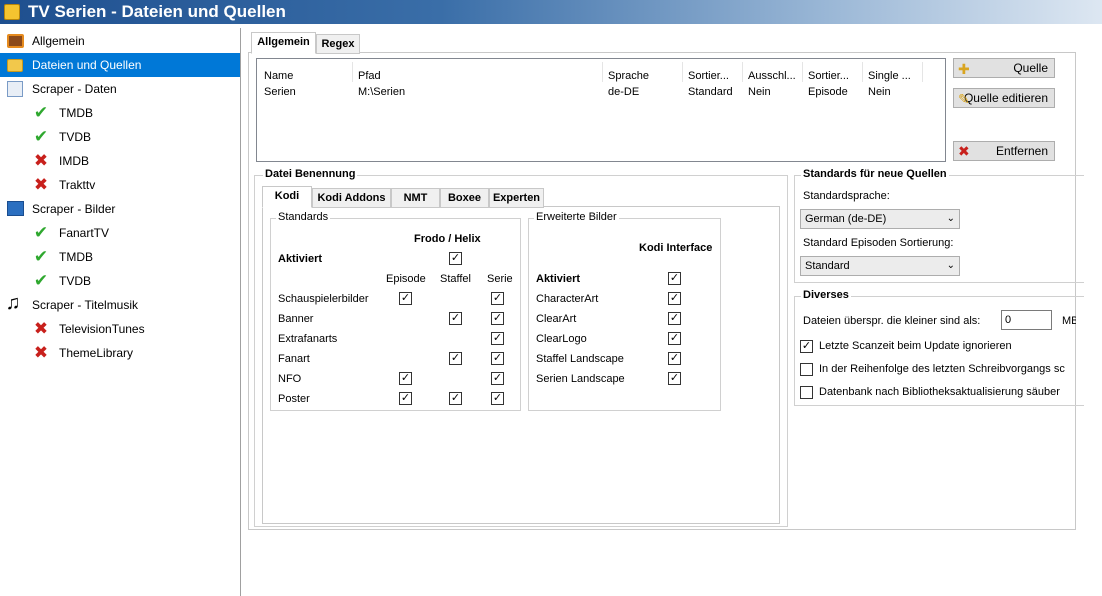 This screenshot has width=1102, height=596. I want to click on fanart-series-checkbox: ✓, so click(497, 358).